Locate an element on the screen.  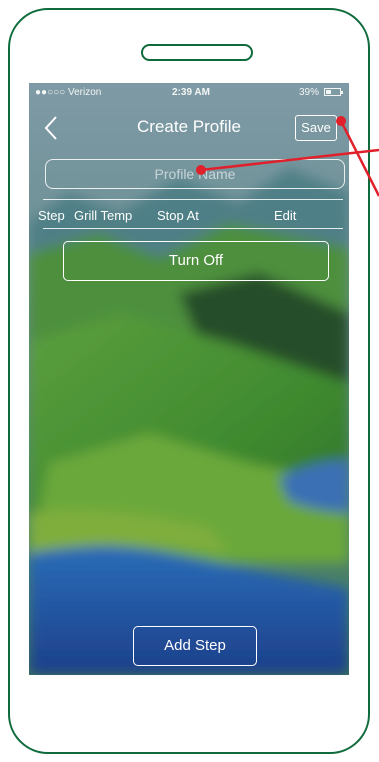
battery-percent: 39% is located at coordinates (308, 92).